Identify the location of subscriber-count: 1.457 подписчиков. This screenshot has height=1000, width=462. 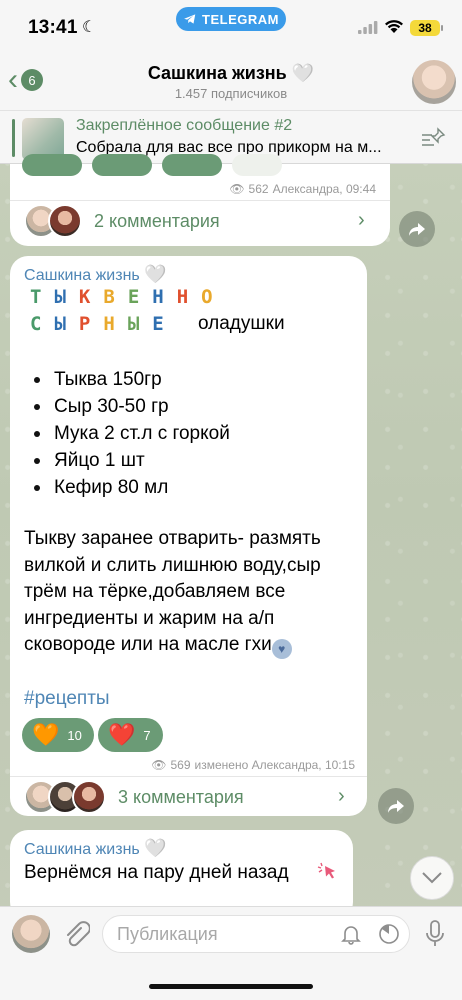
(231, 93).